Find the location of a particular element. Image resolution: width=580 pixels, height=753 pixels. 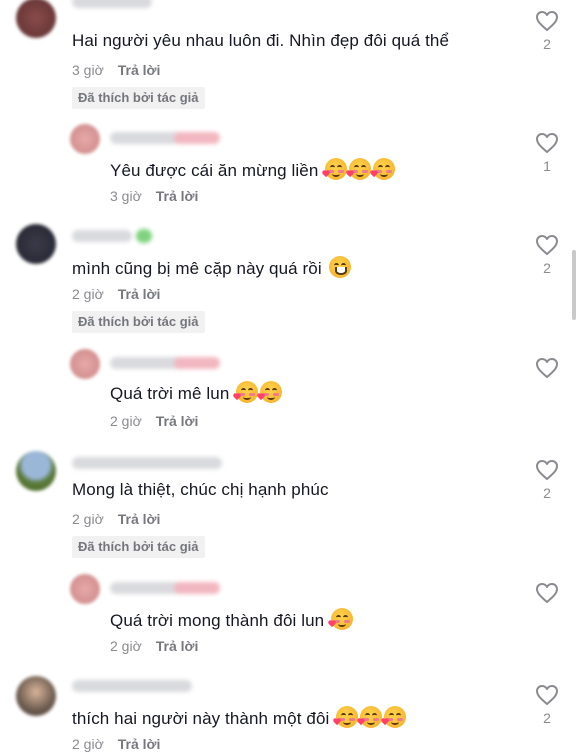

scrollbar is located at coordinates (574, 285).